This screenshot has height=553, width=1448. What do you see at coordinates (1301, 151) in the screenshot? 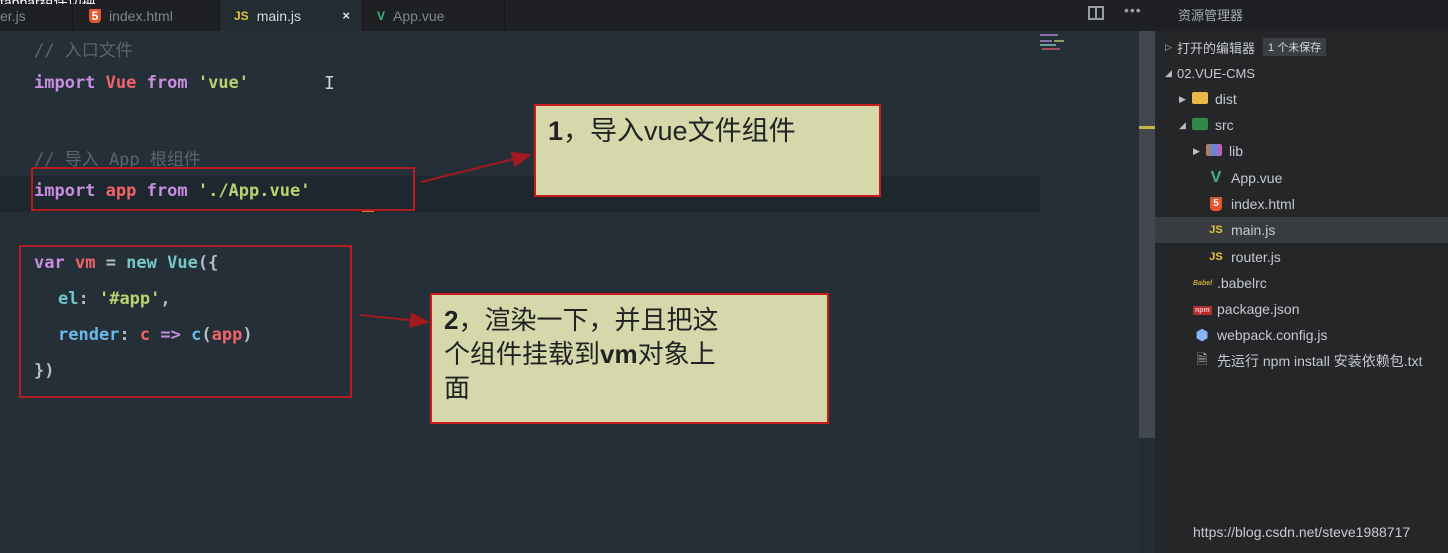
I see `tree-item-lib: ▶ lib` at bounding box center [1301, 151].